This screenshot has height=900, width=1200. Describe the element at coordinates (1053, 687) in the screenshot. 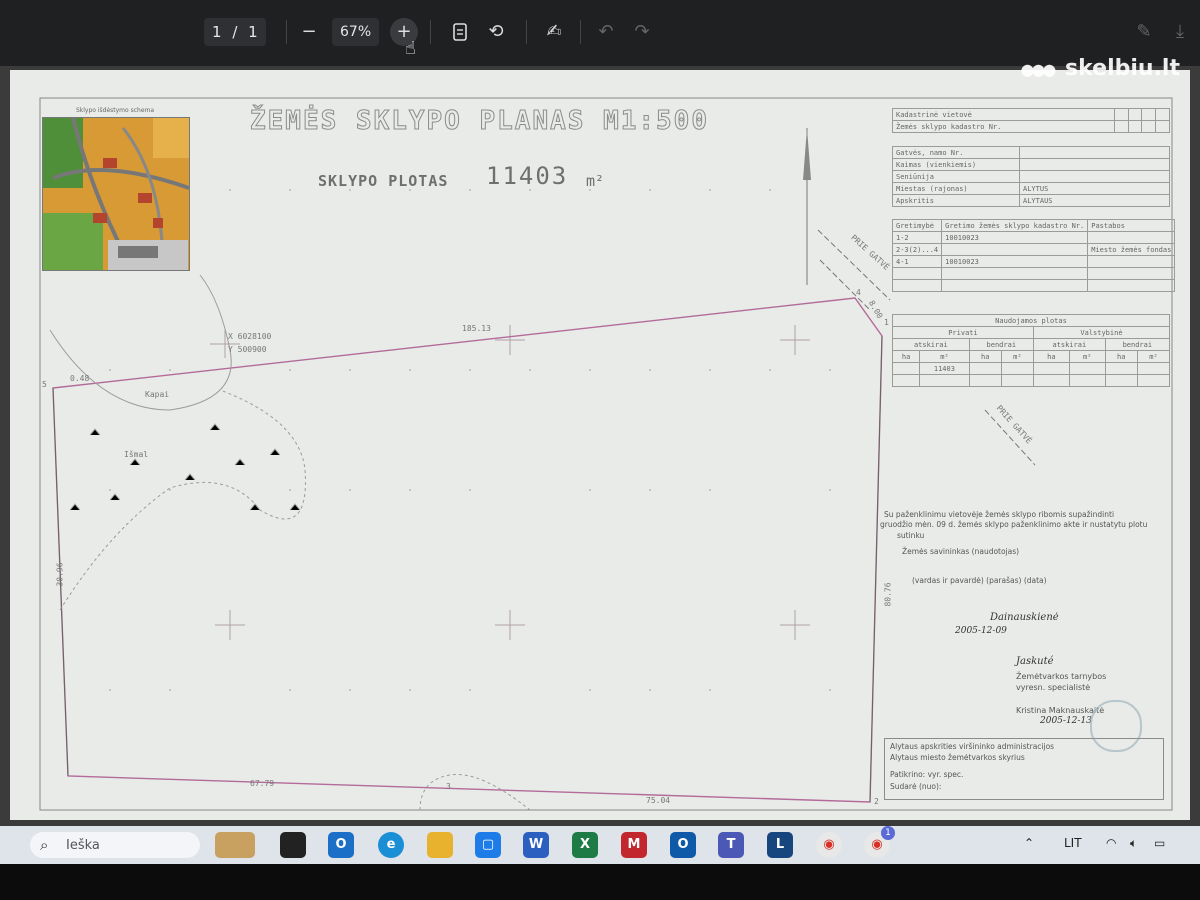

I see `specialist-role: vyresn. specialistė` at that location.